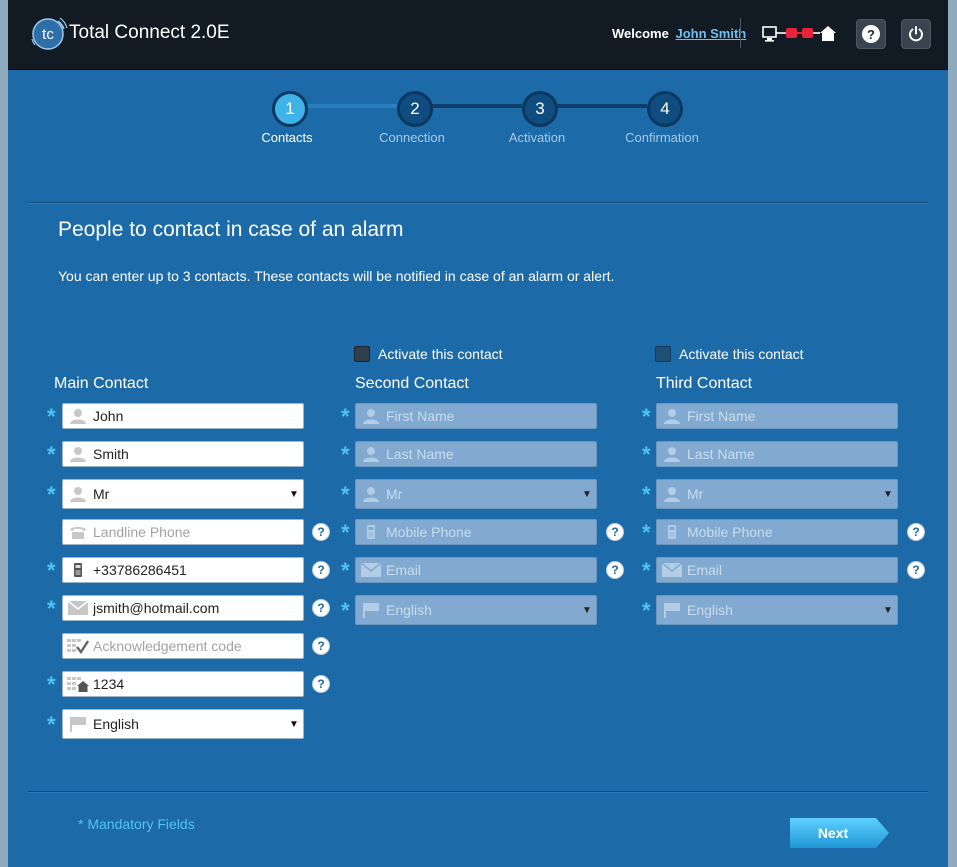 The width and height of the screenshot is (957, 867). I want to click on main-language-select: English ▼, so click(183, 724).